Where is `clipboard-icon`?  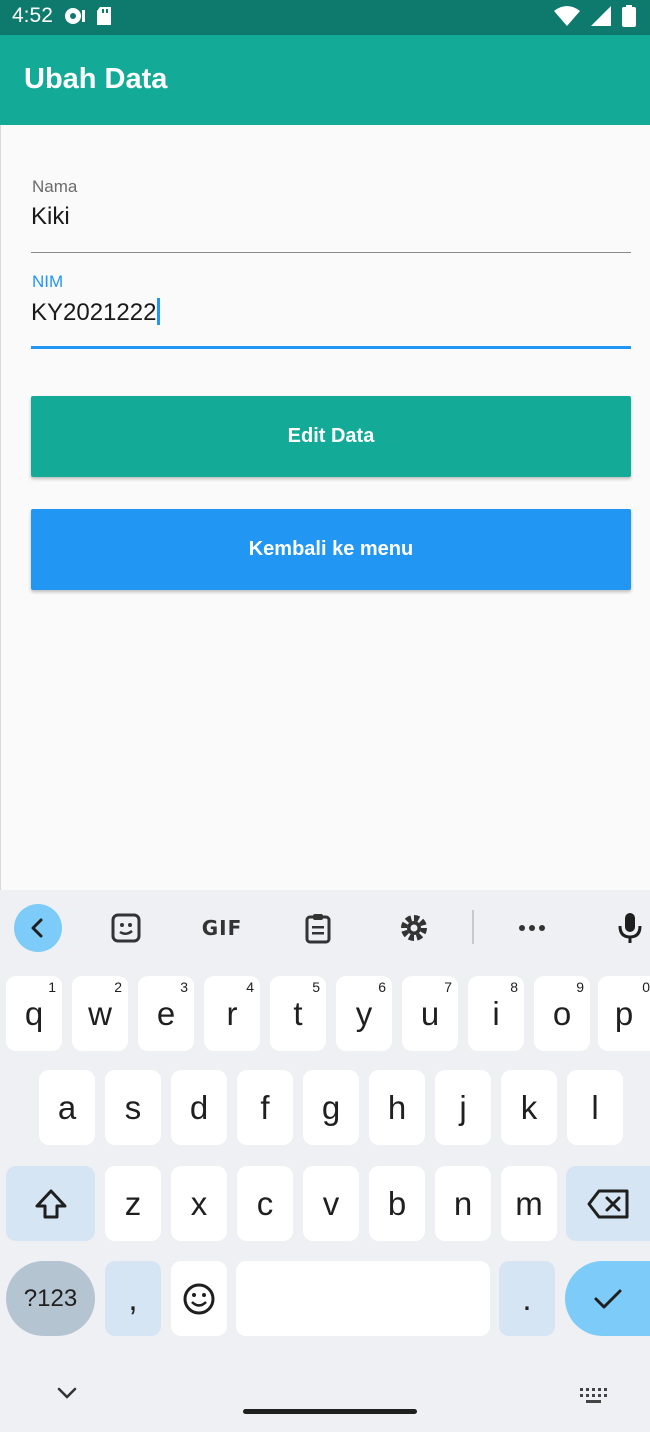 clipboard-icon is located at coordinates (318, 928).